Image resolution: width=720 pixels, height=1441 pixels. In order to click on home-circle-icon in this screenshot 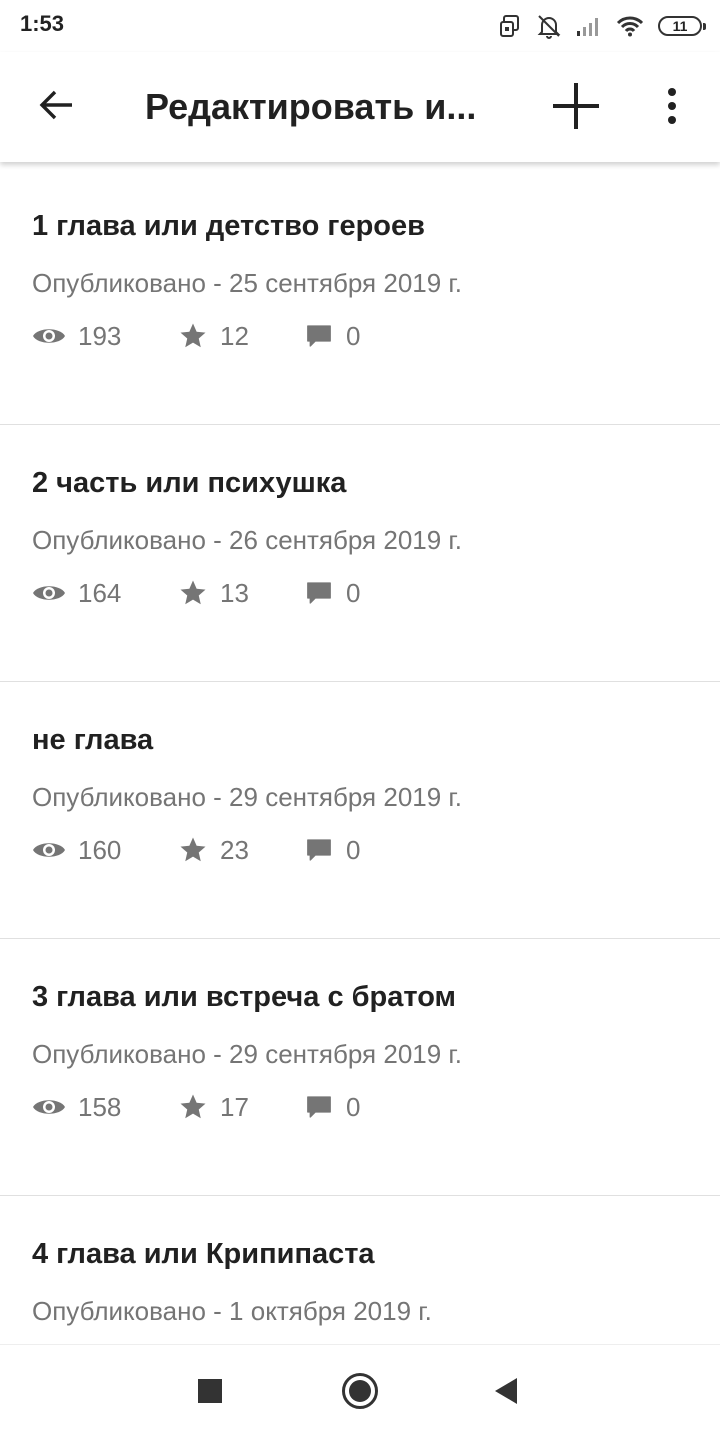, I will do `click(360, 1393)`.